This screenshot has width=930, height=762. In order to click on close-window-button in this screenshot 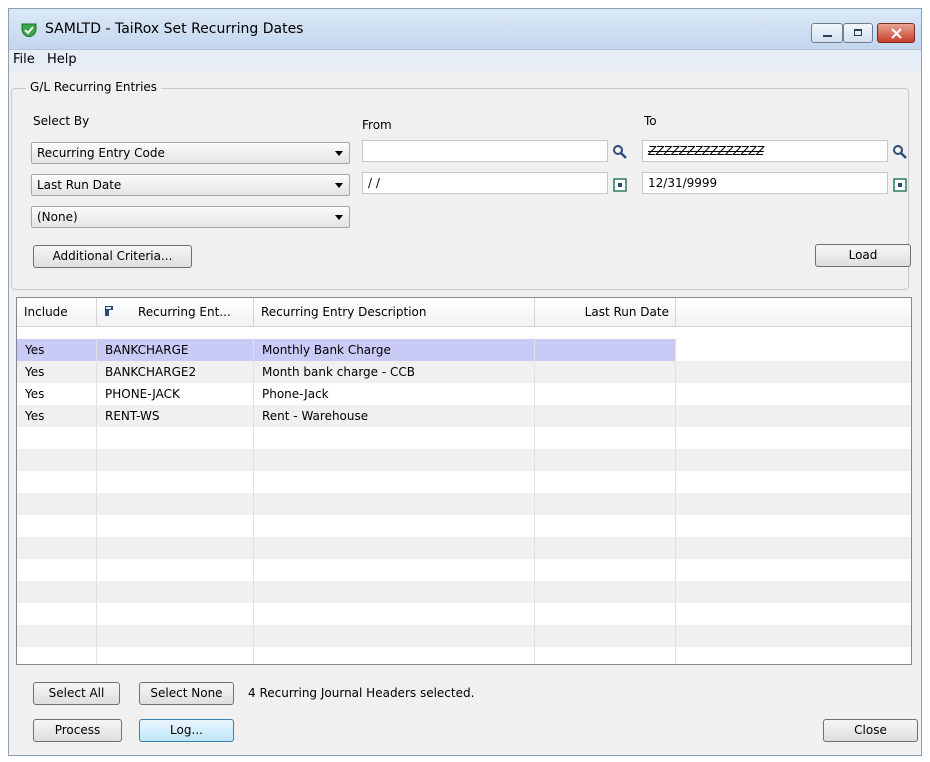, I will do `click(896, 33)`.